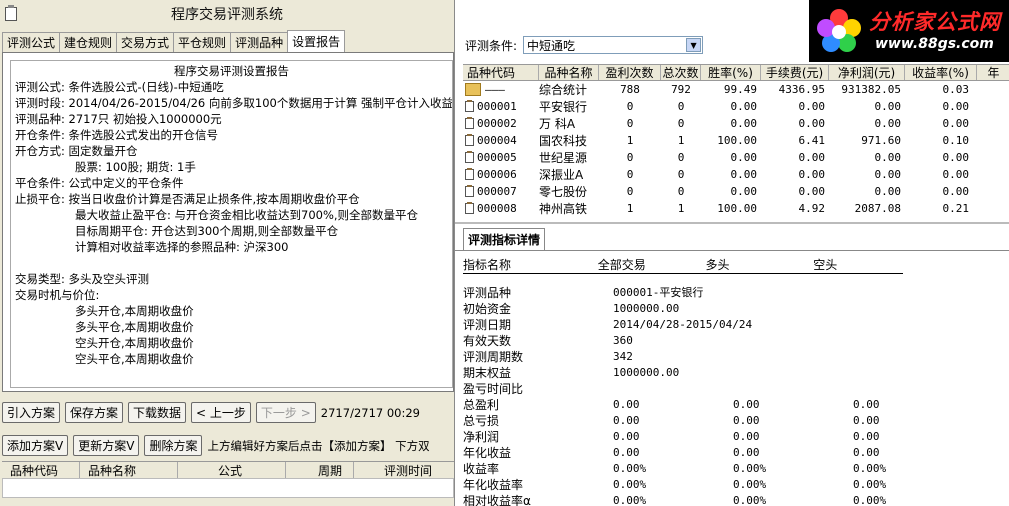  I want to click on col-win-rate: 胜率(%), so click(731, 72).